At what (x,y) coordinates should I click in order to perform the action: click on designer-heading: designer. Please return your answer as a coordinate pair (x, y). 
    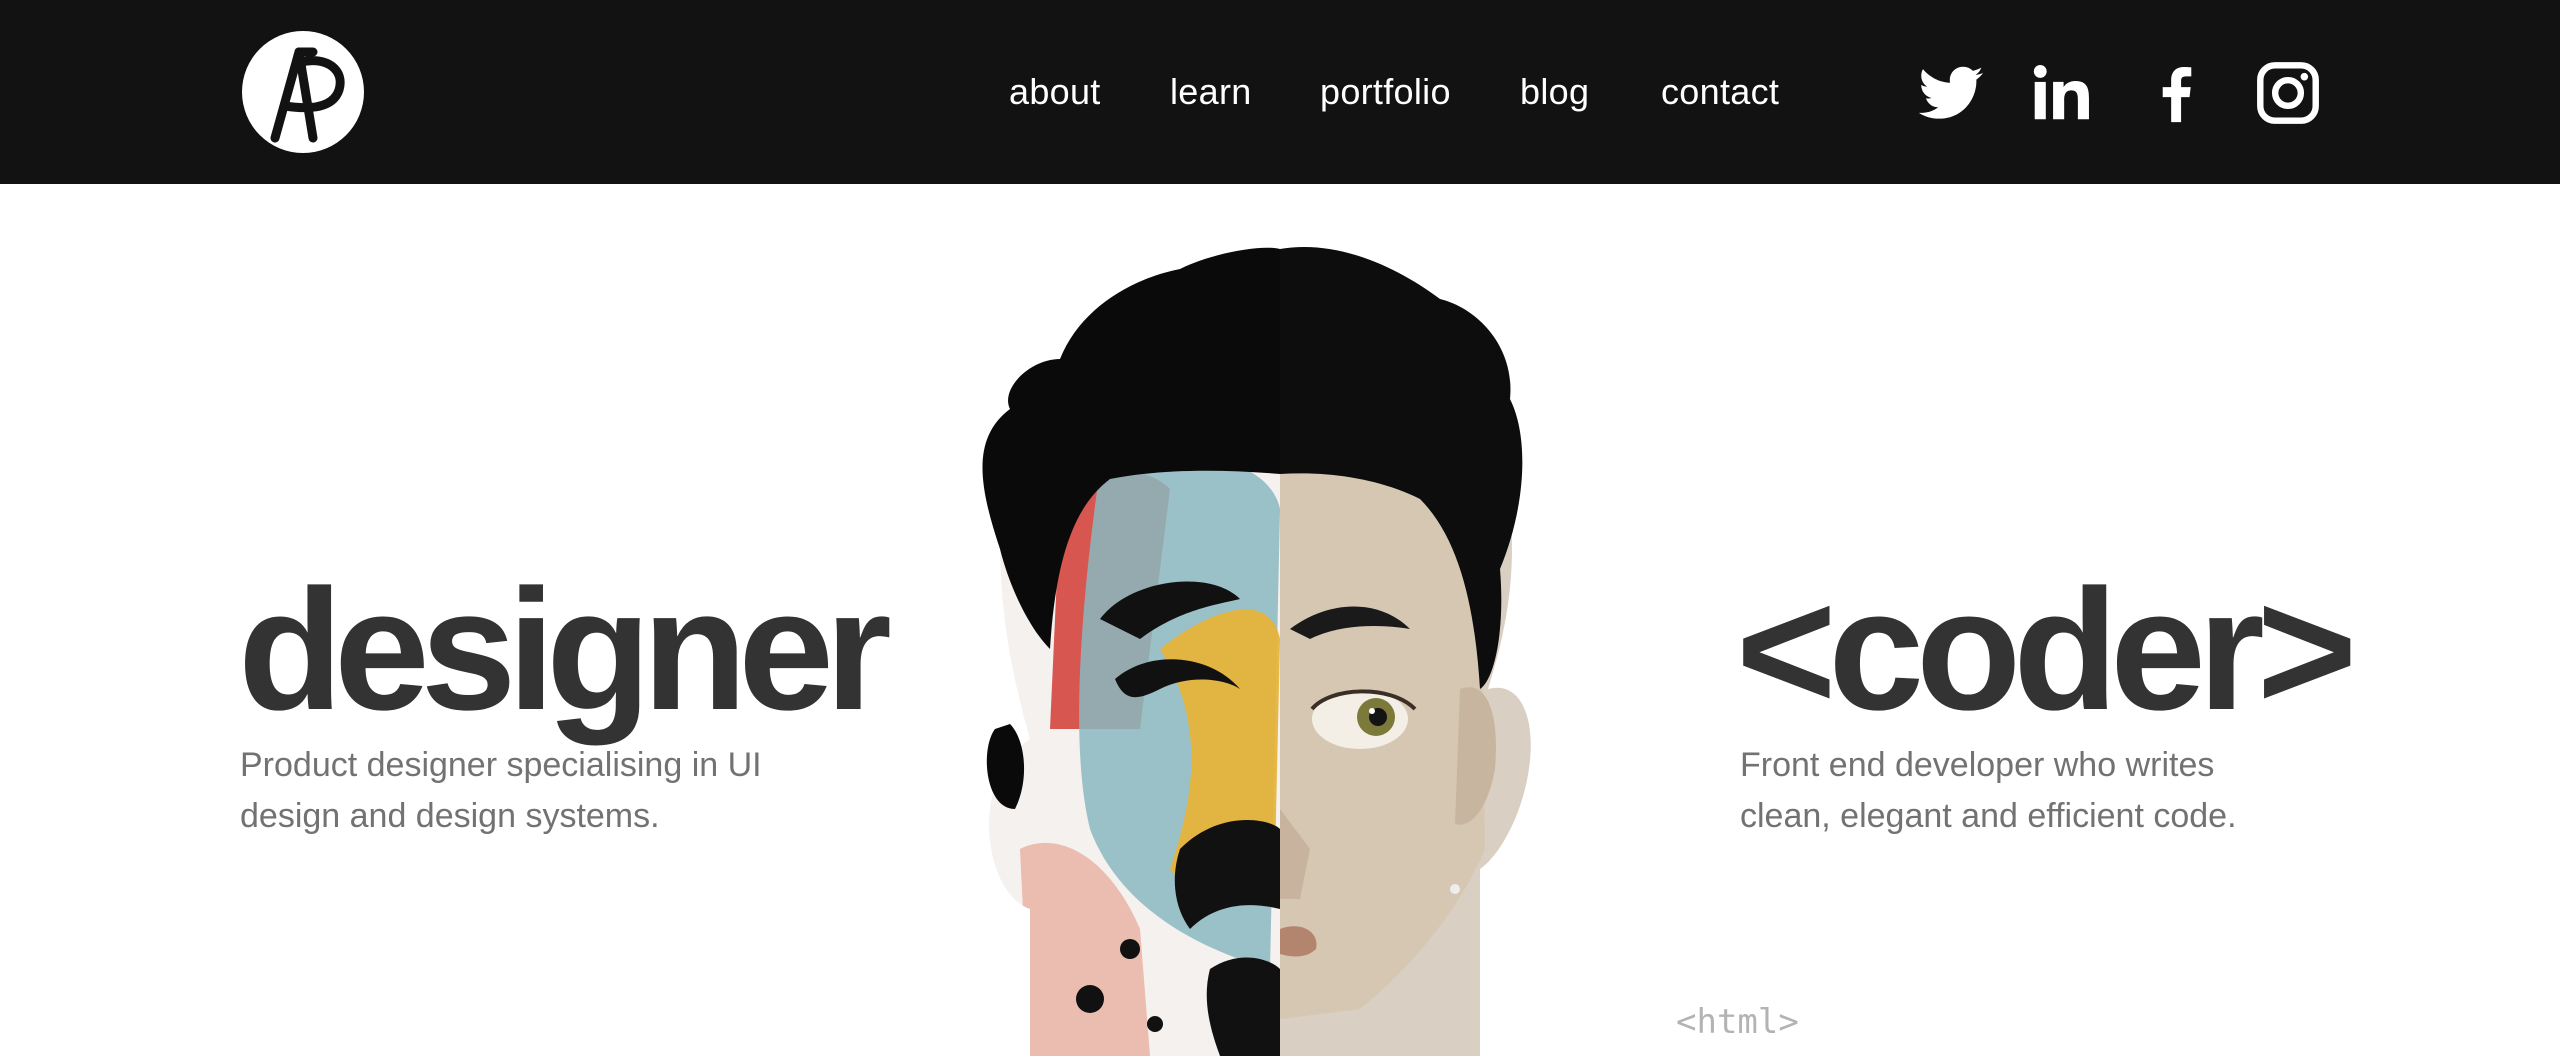
    Looking at the image, I should click on (565, 650).